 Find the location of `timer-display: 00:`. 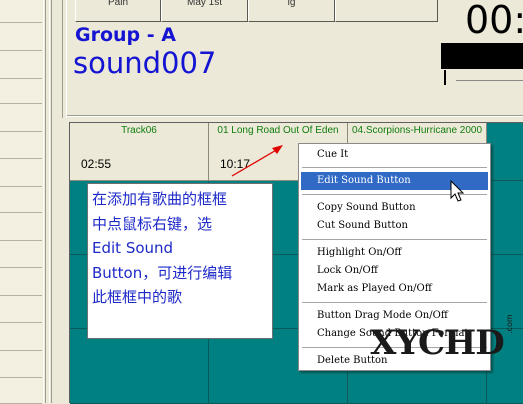

timer-display: 00: is located at coordinates (494, 21).